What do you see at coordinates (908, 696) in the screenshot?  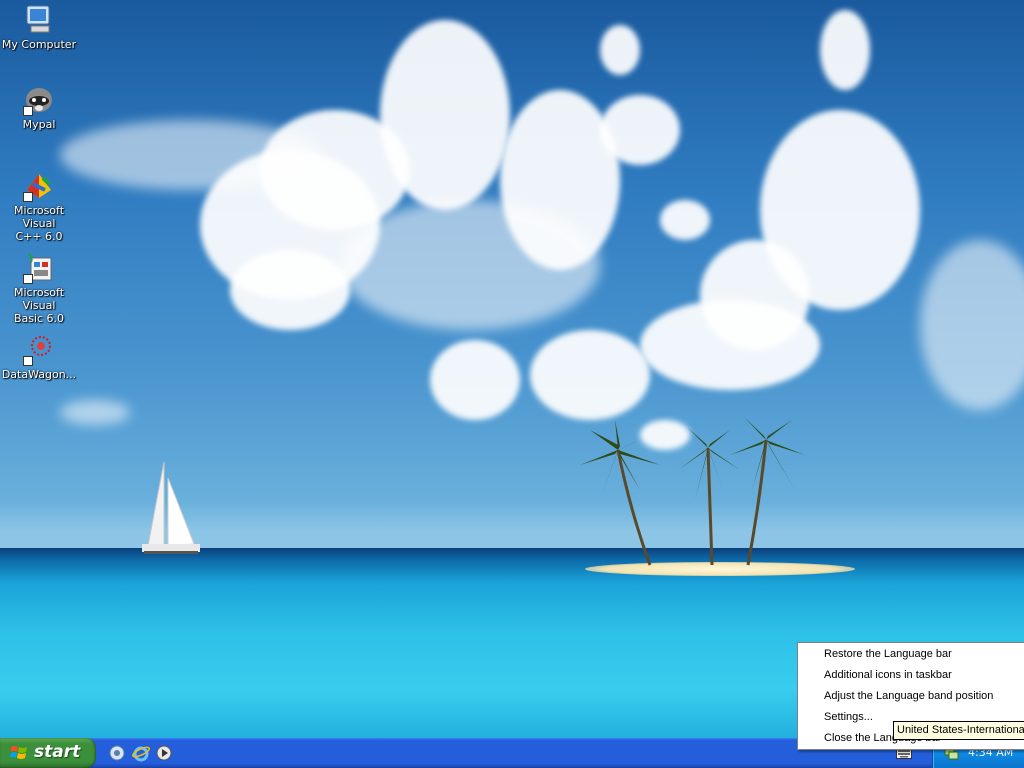 I see `menu-item-adjust-band-position: Adjust the Language band position` at bounding box center [908, 696].